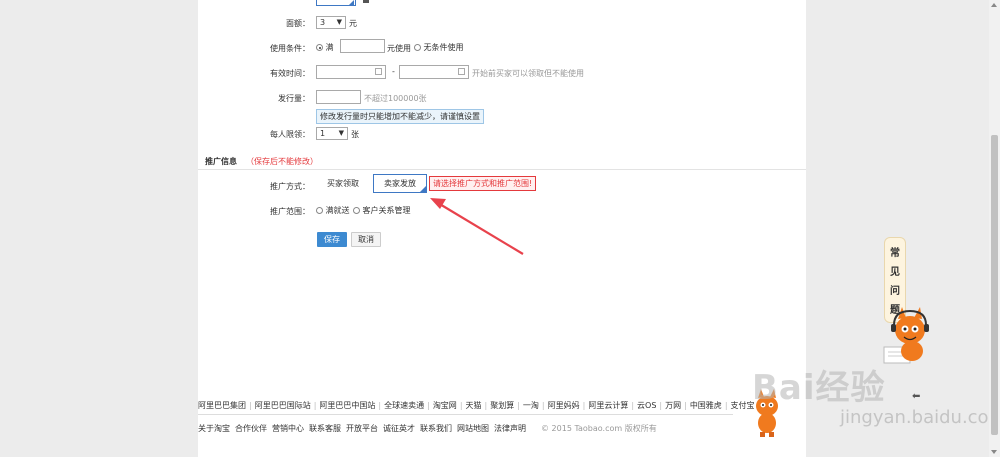  What do you see at coordinates (323, 133) in the screenshot?
I see `limit-selected: 1` at bounding box center [323, 133].